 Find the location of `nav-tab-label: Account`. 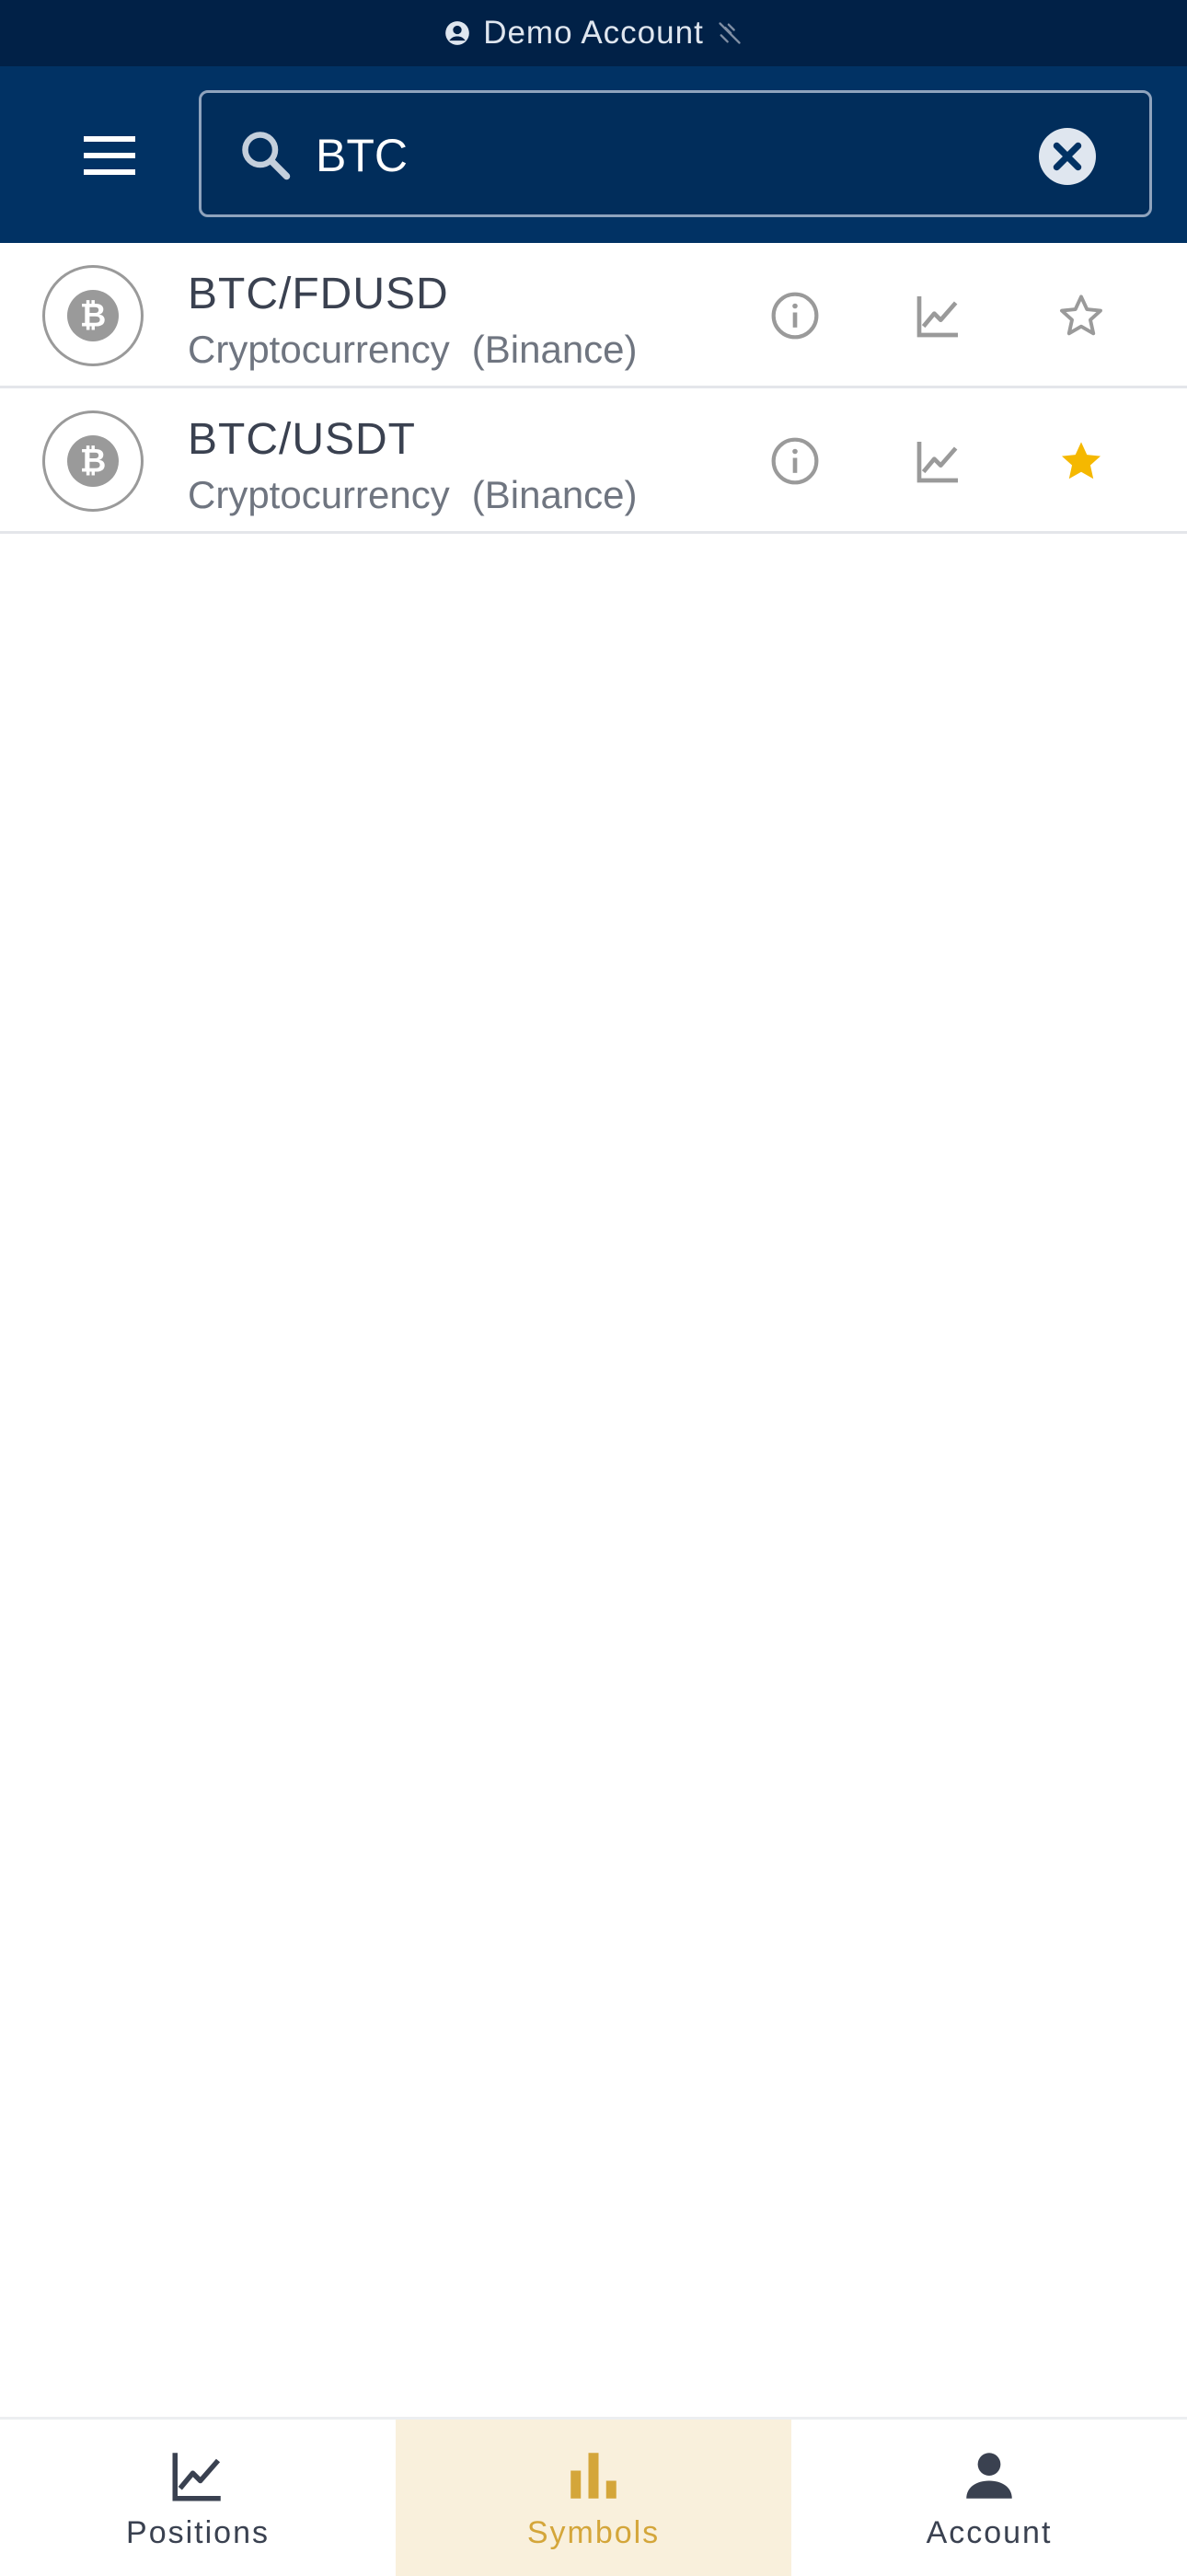

nav-tab-label: Account is located at coordinates (989, 2532).